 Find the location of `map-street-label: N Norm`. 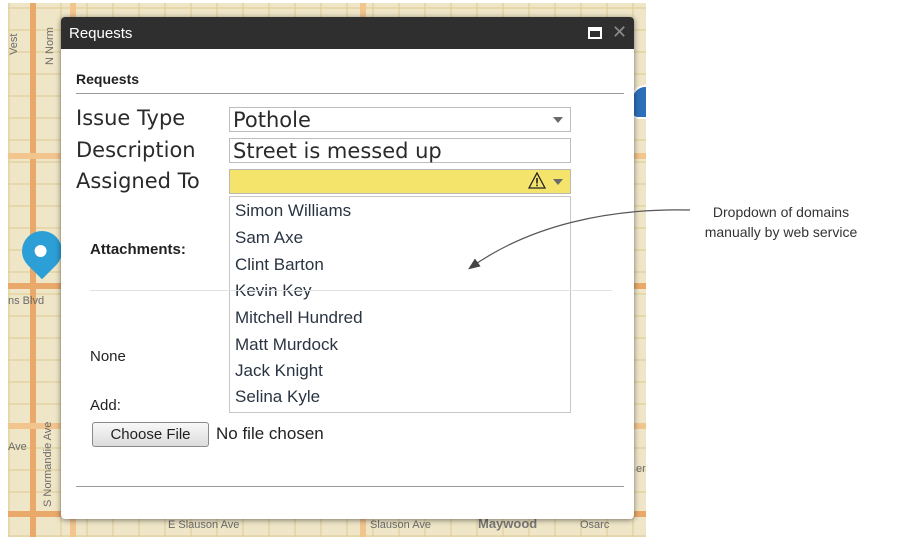

map-street-label: N Norm is located at coordinates (50, 46).